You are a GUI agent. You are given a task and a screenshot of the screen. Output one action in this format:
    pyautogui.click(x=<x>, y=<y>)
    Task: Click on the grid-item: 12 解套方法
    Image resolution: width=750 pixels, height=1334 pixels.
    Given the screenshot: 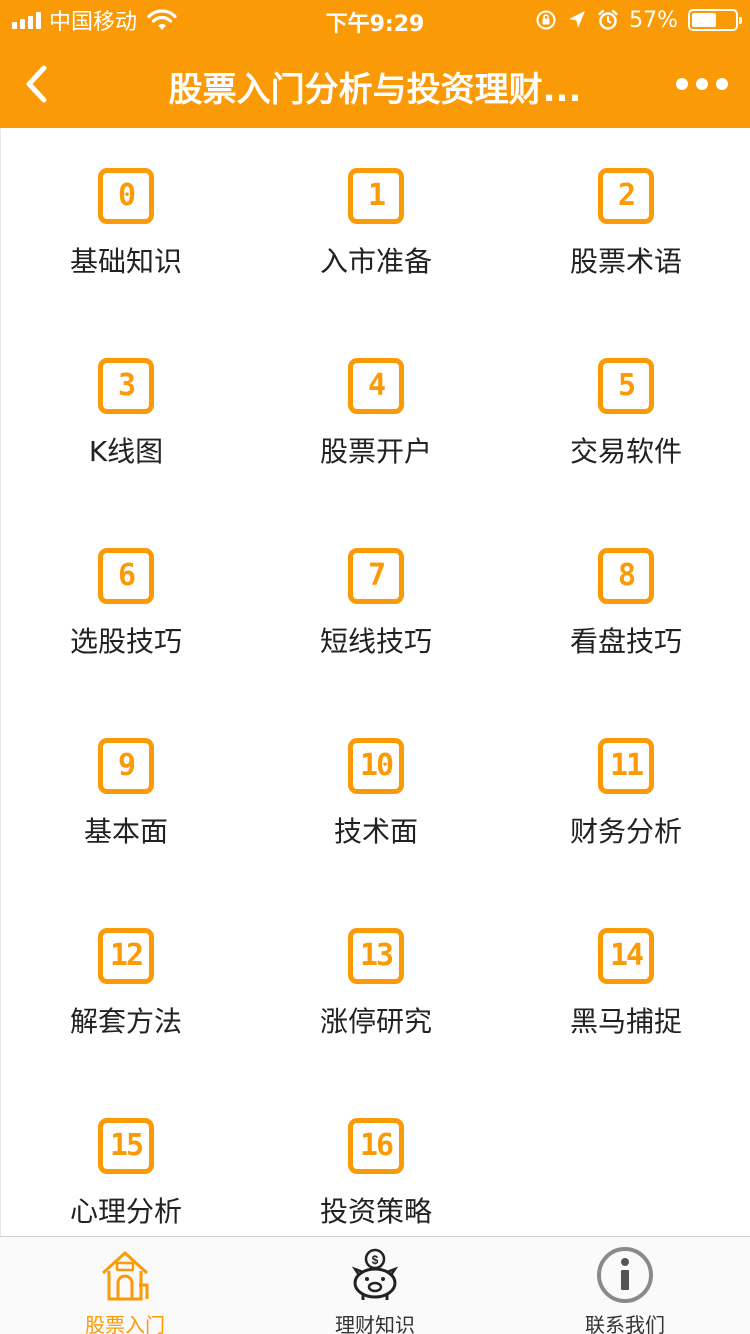 What is the action you would take?
    pyautogui.click(x=126, y=983)
    